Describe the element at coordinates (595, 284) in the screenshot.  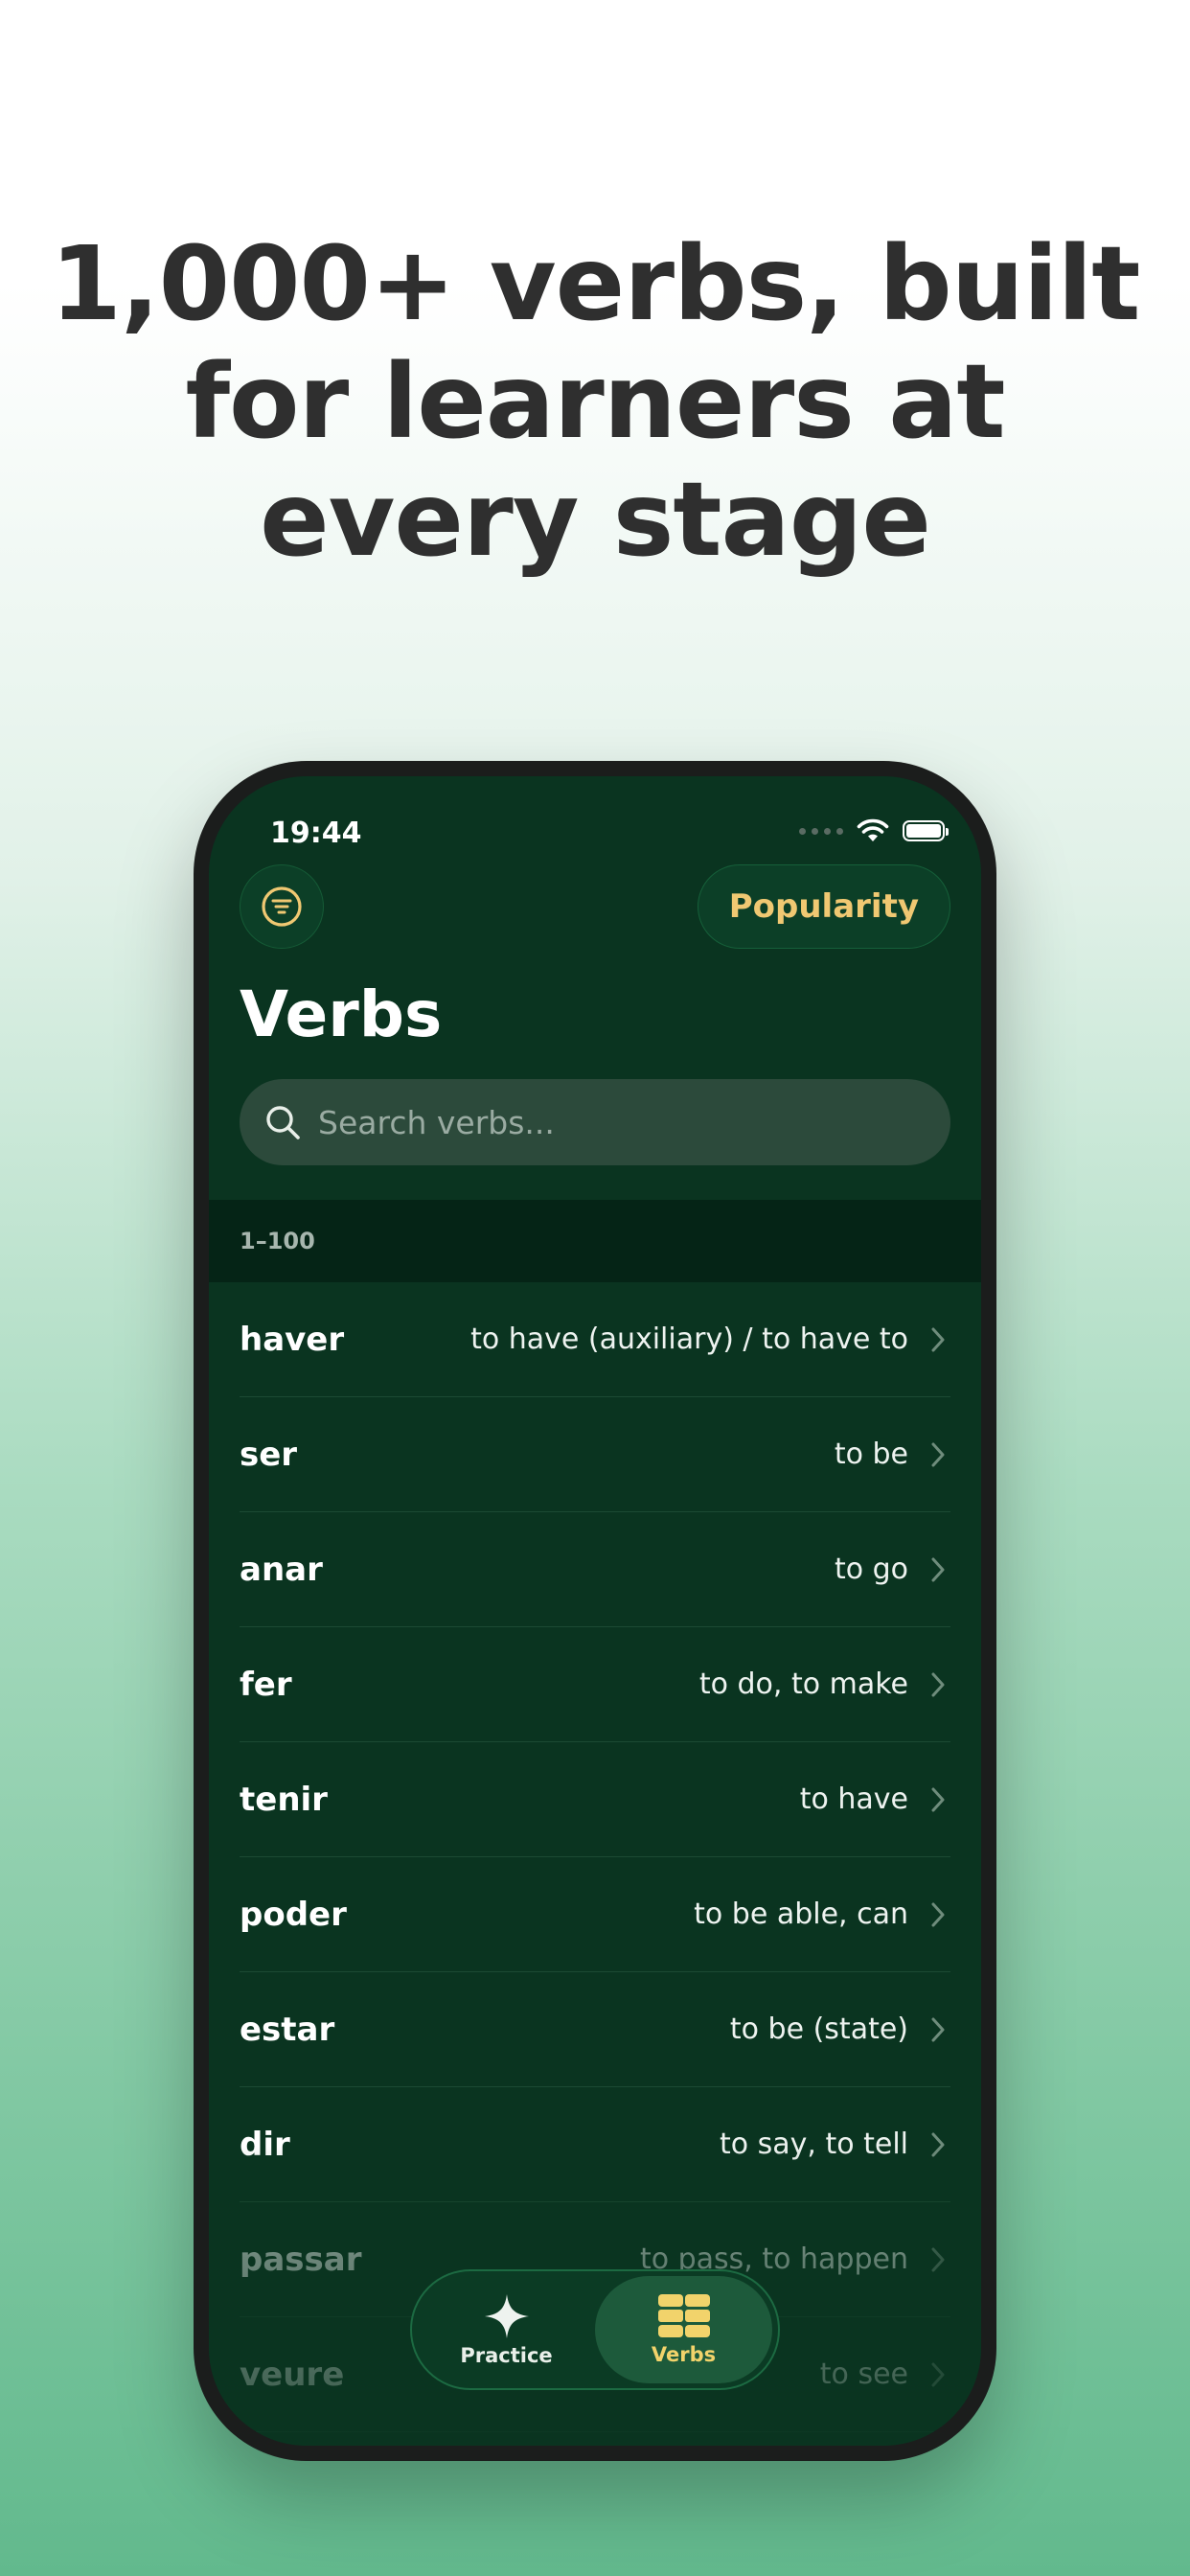
I see `headline-line-1: 1,000+ verbs, built` at that location.